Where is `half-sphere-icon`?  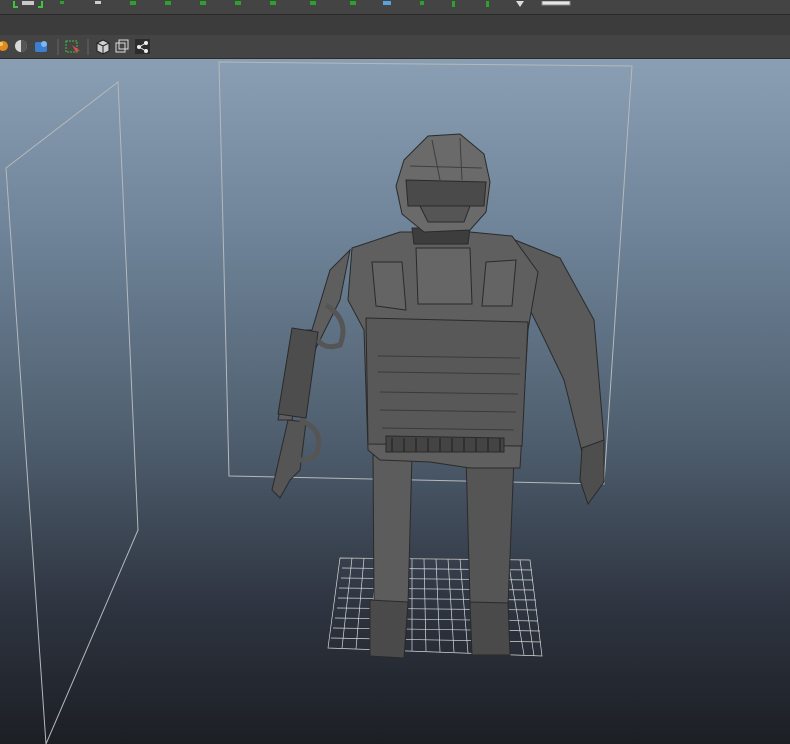
half-sphere-icon is located at coordinates (21, 46).